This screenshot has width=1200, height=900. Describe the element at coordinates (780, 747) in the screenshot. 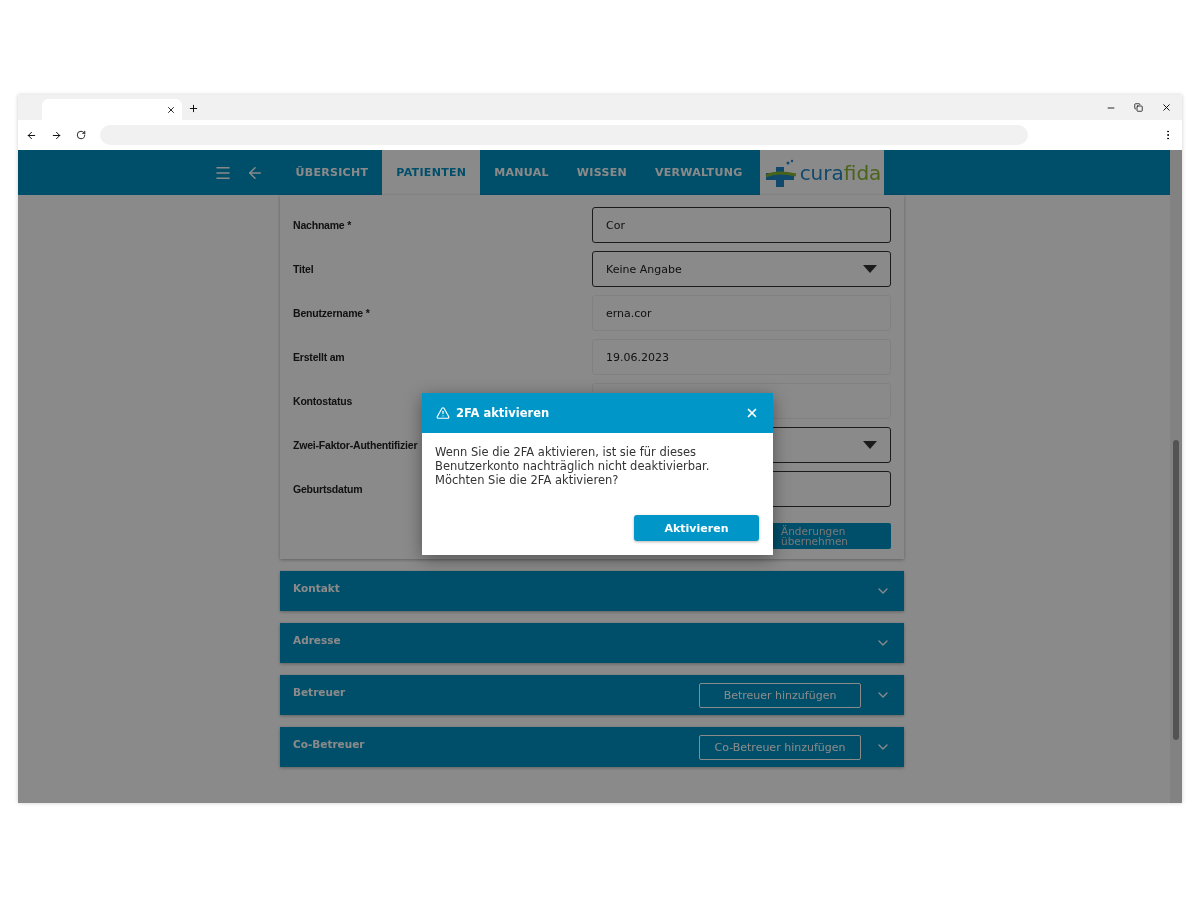

I see `add-button: Co-Betreuer hinzufügen` at that location.